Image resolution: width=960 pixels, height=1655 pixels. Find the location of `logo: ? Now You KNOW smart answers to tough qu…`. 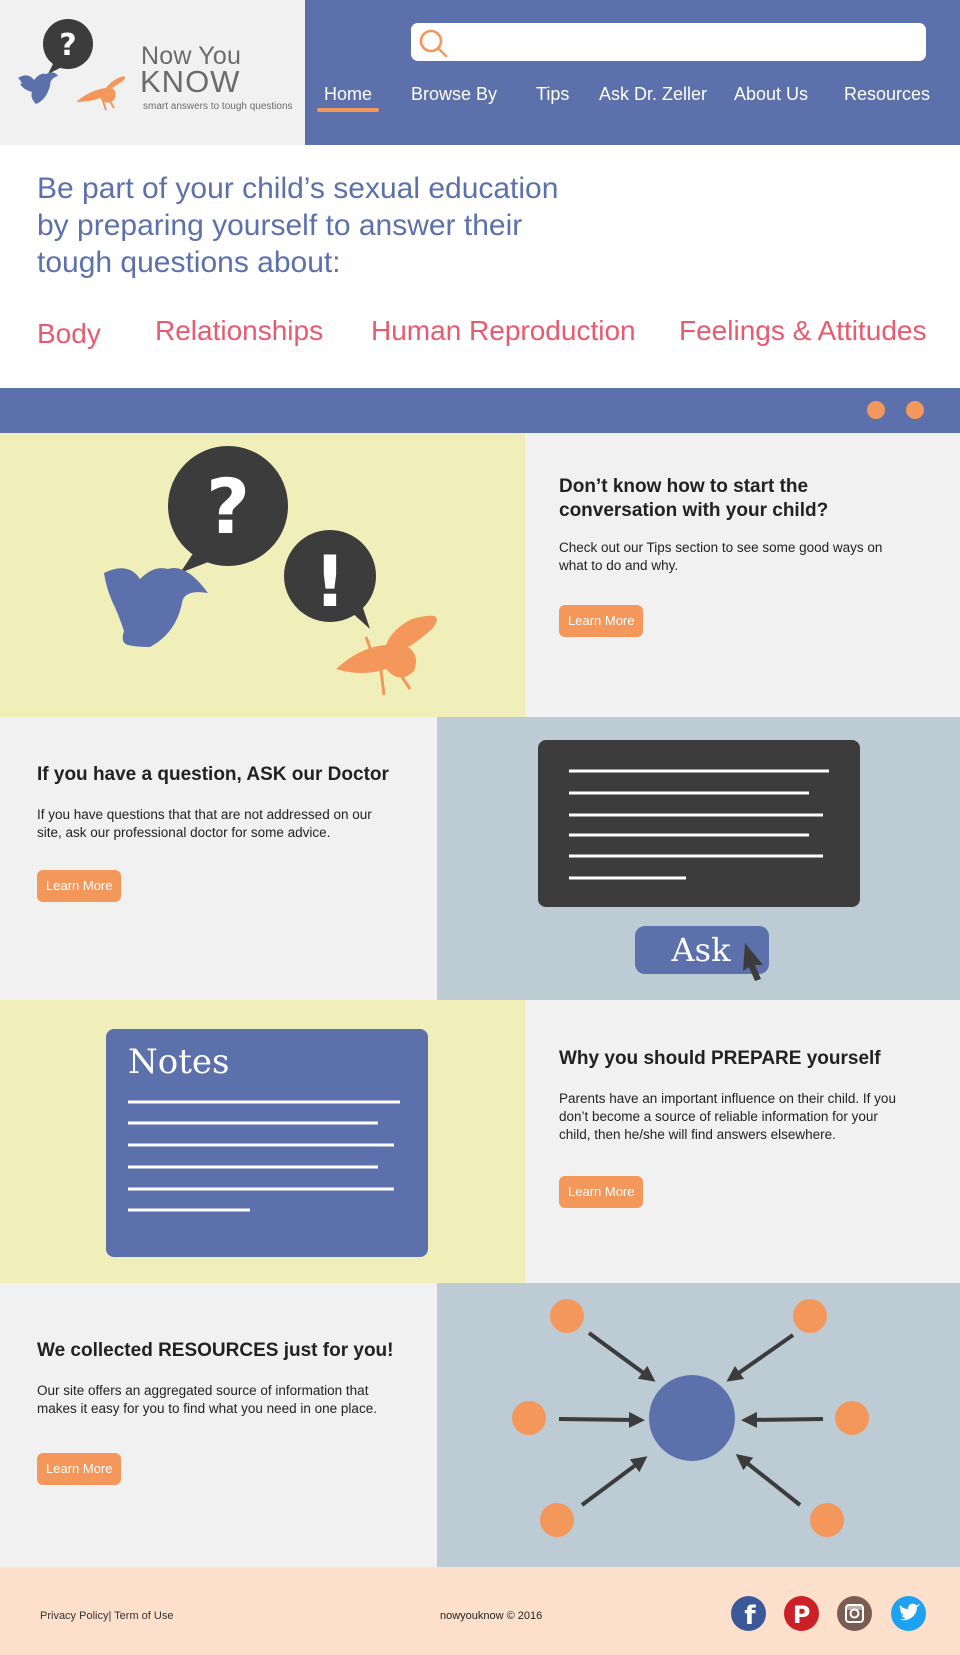

logo: ? Now You KNOW smart answers to tough qu… is located at coordinates (152, 72).